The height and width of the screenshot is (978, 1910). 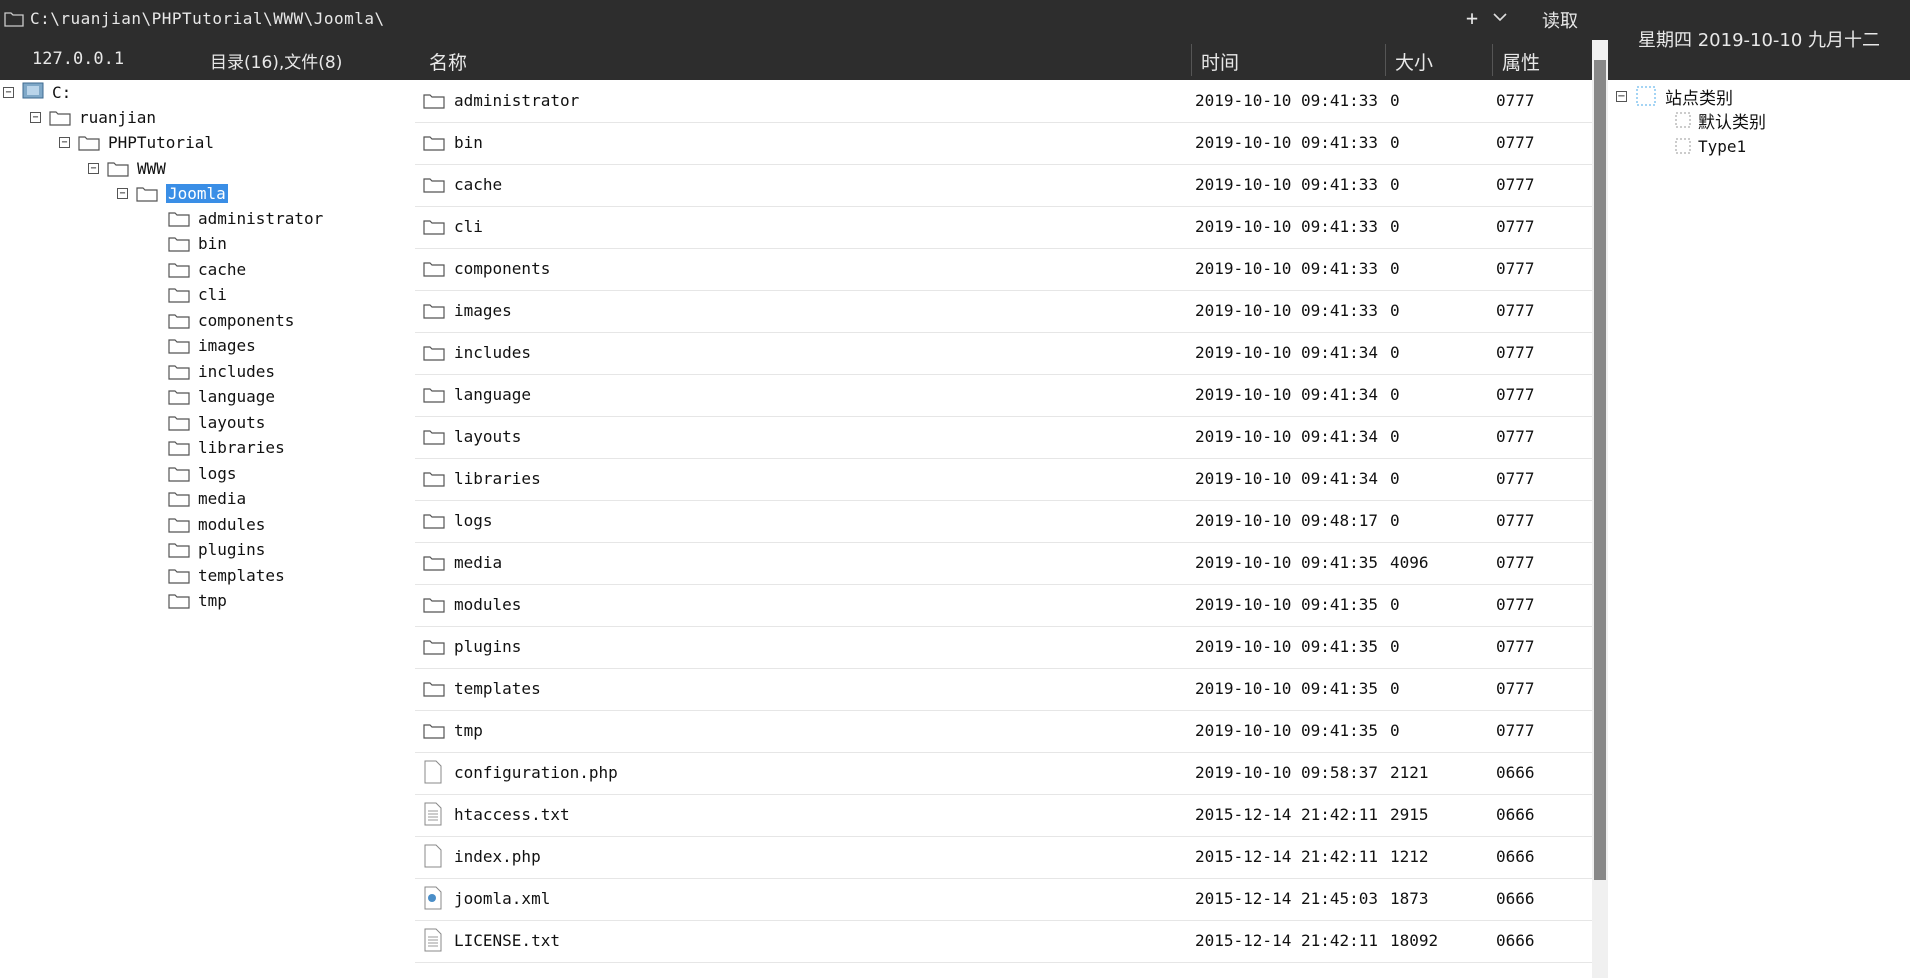 I want to click on file-size: 1873, so click(x=1409, y=898).